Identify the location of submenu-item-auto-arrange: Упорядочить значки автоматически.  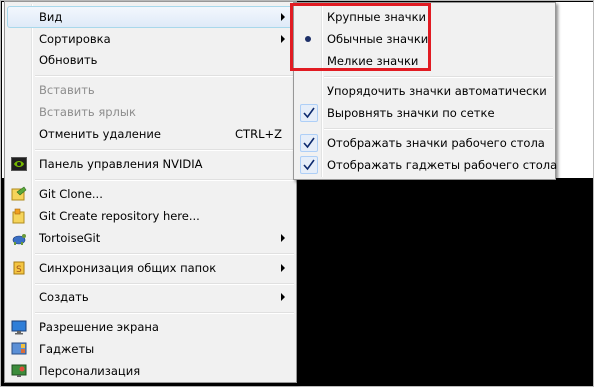
(424, 91).